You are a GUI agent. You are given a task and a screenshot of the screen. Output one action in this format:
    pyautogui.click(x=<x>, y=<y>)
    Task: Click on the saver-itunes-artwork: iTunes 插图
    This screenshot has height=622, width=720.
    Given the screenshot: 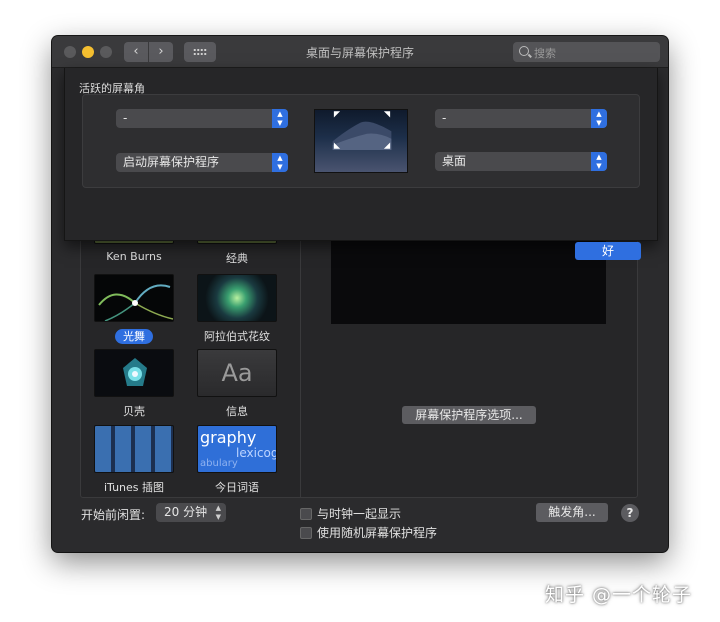 What is the action you would take?
    pyautogui.click(x=134, y=460)
    